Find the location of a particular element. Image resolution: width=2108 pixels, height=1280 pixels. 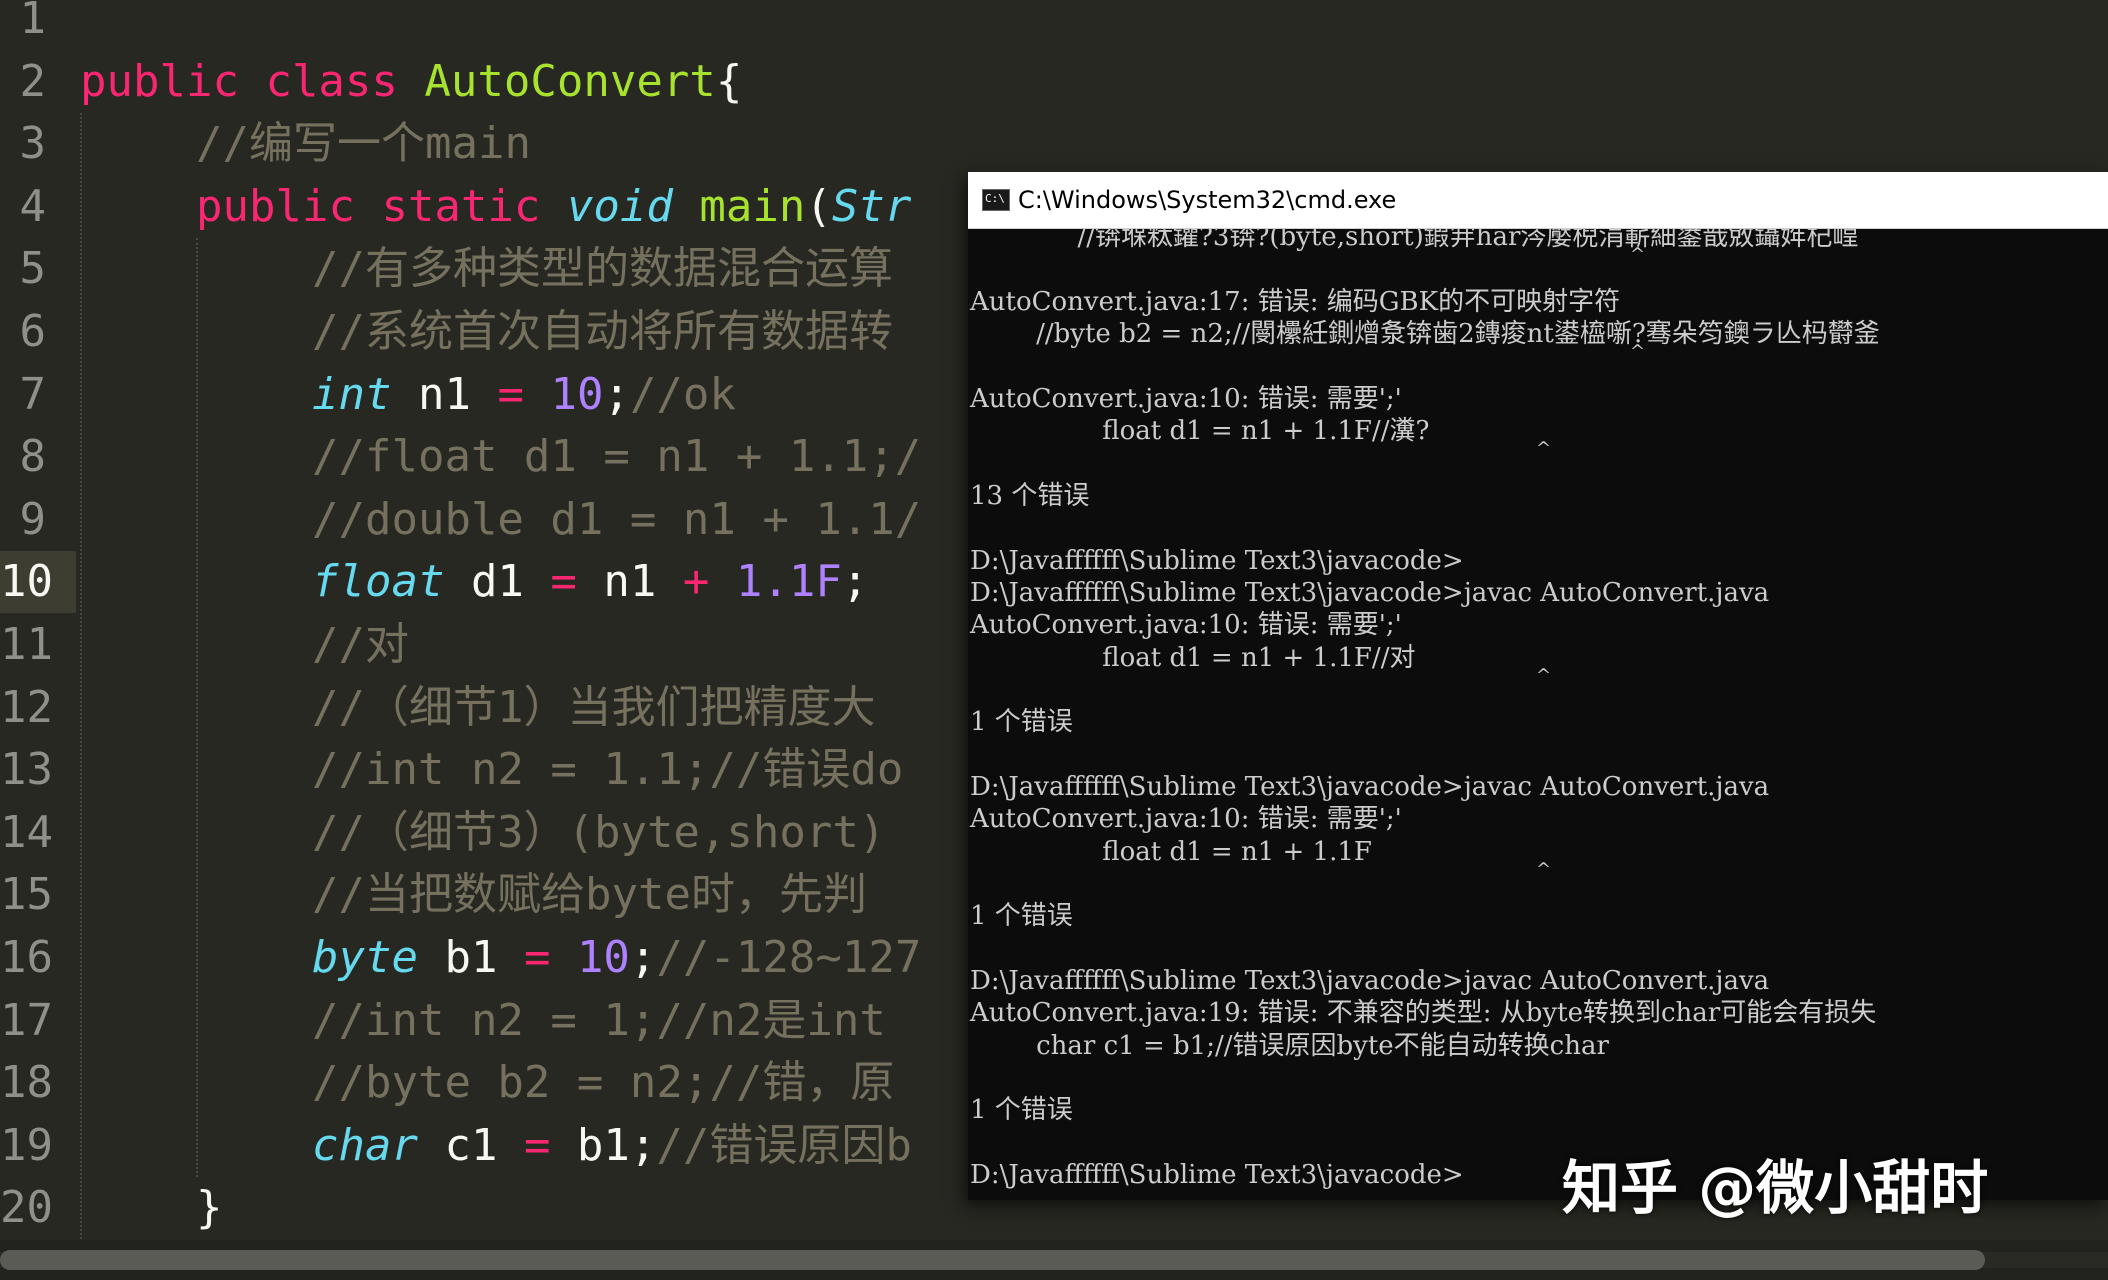

code-token: //错误原因b is located at coordinates (784, 1145).